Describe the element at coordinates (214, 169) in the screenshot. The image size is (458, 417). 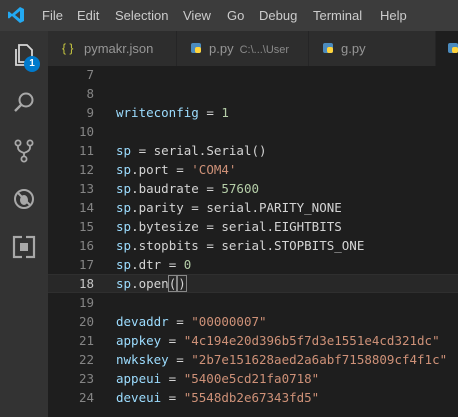
I see `code-token: 'COM4'` at that location.